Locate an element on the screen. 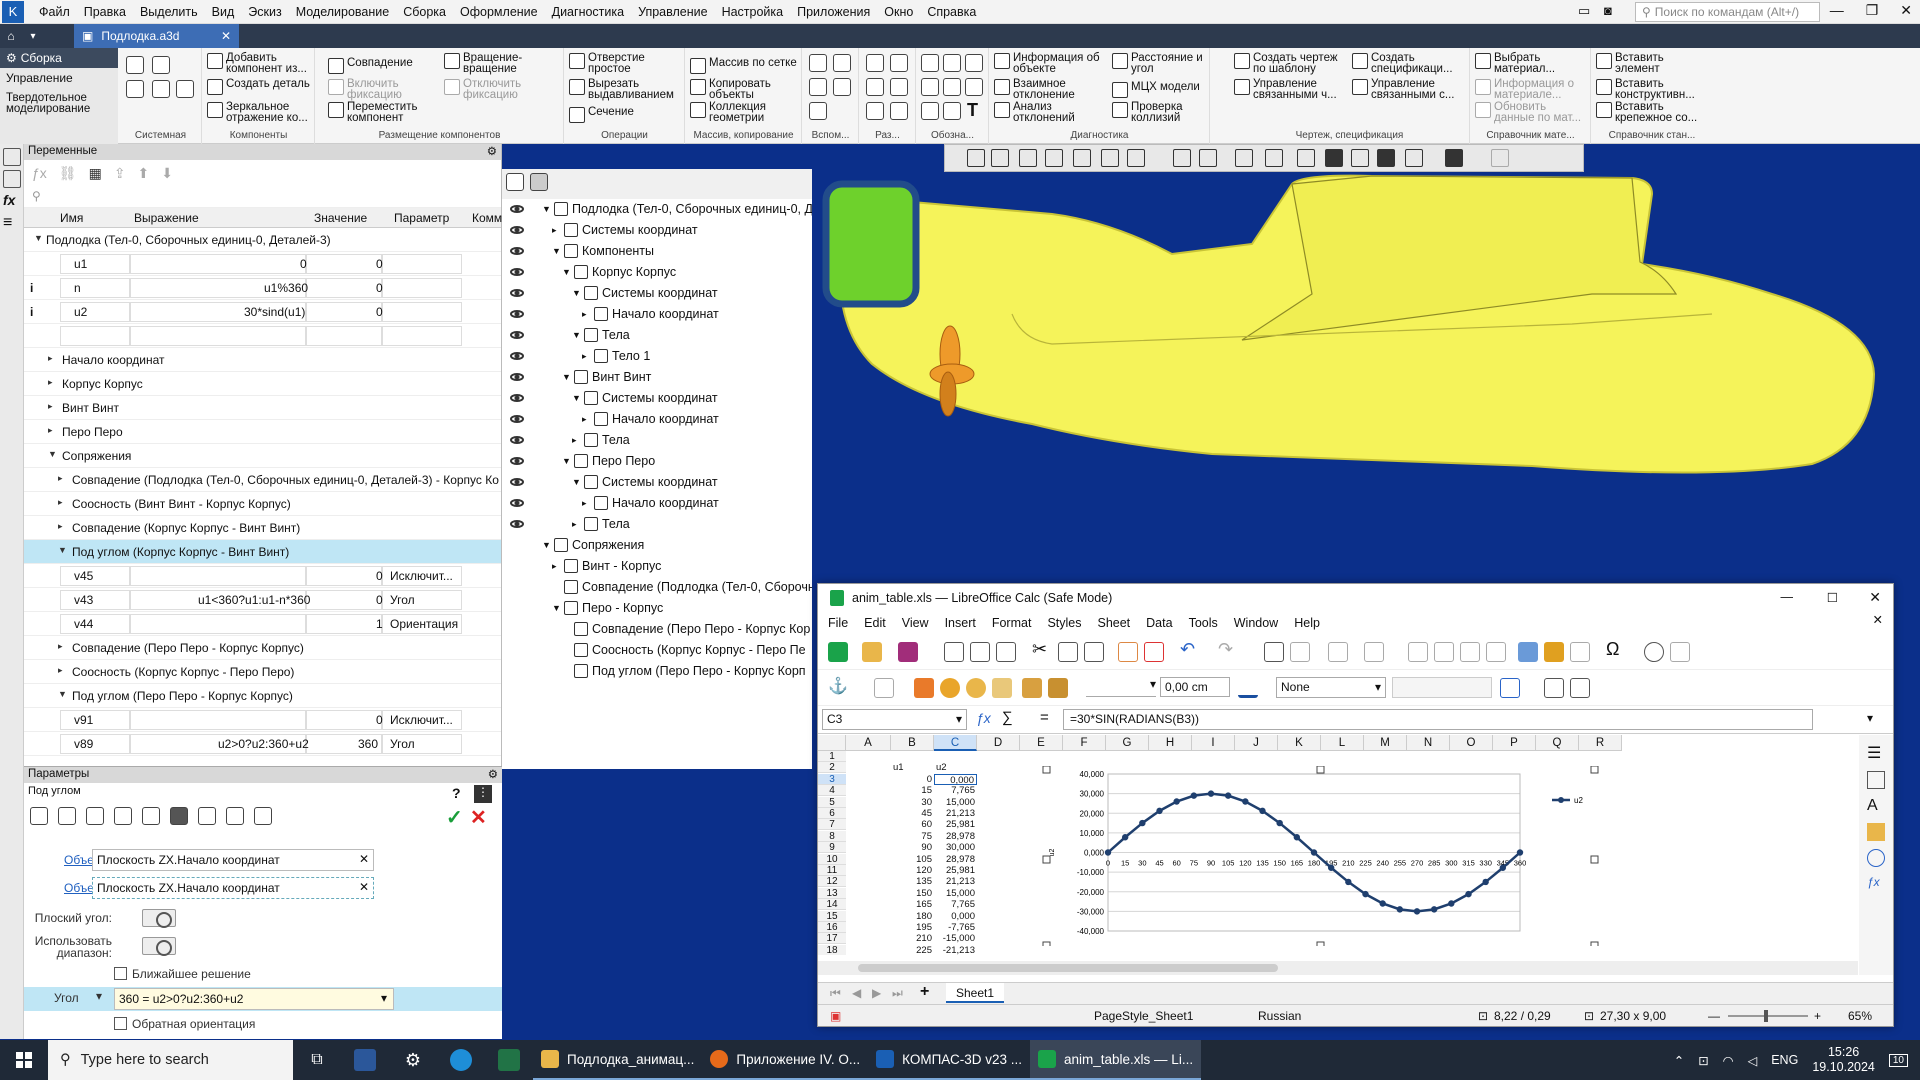 The image size is (1920, 1080). pan-icon is located at coordinates (1082, 158).